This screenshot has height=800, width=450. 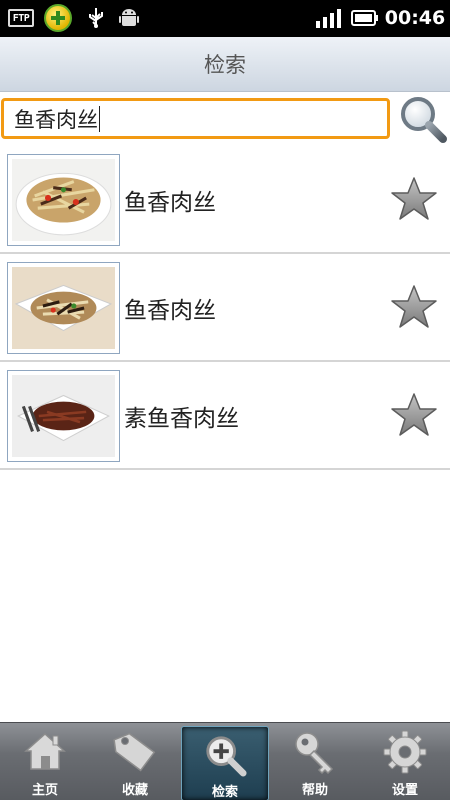 I want to click on tab-label: 帮助, so click(x=314, y=790).